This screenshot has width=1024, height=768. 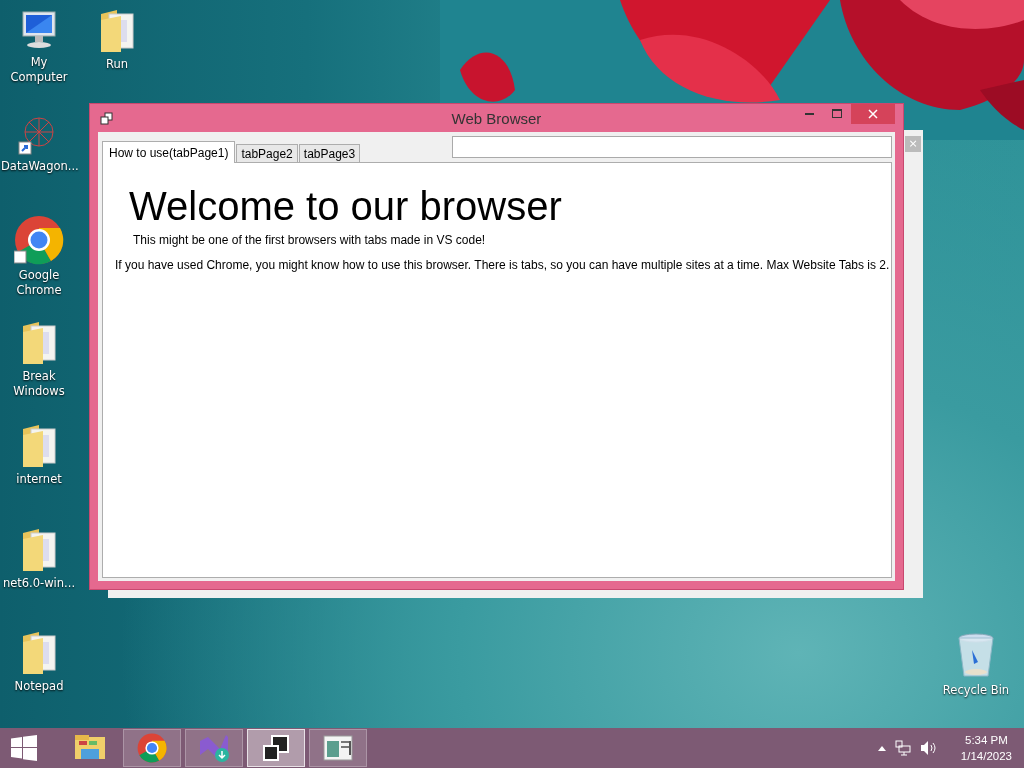 What do you see at coordinates (986, 740) in the screenshot?
I see `clock-time: 5:34 PM` at bounding box center [986, 740].